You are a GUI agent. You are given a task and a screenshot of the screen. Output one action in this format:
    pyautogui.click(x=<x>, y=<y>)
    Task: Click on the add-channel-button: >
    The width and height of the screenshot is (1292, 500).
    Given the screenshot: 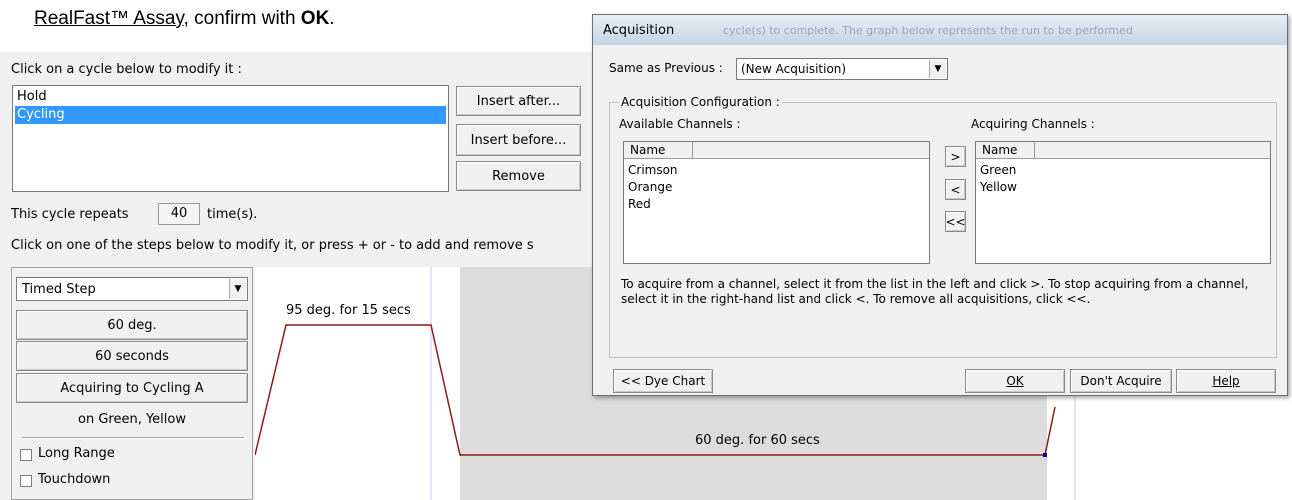 What is the action you would take?
    pyautogui.click(x=955, y=156)
    